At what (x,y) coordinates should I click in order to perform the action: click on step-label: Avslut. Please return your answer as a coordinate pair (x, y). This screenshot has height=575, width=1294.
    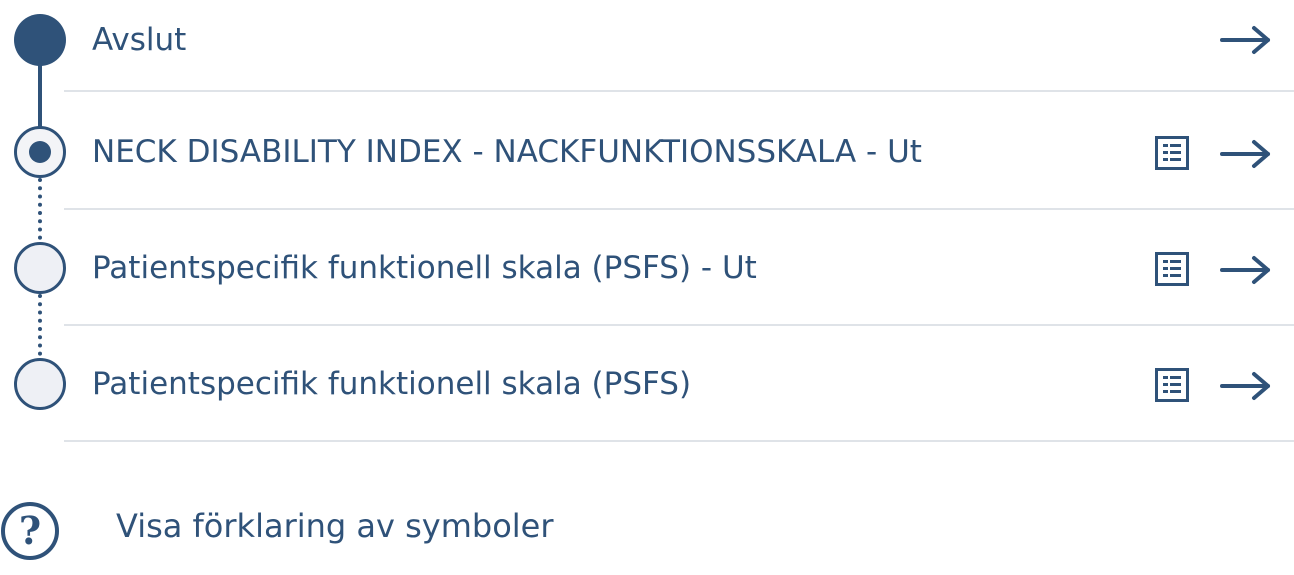
    Looking at the image, I should click on (139, 40).